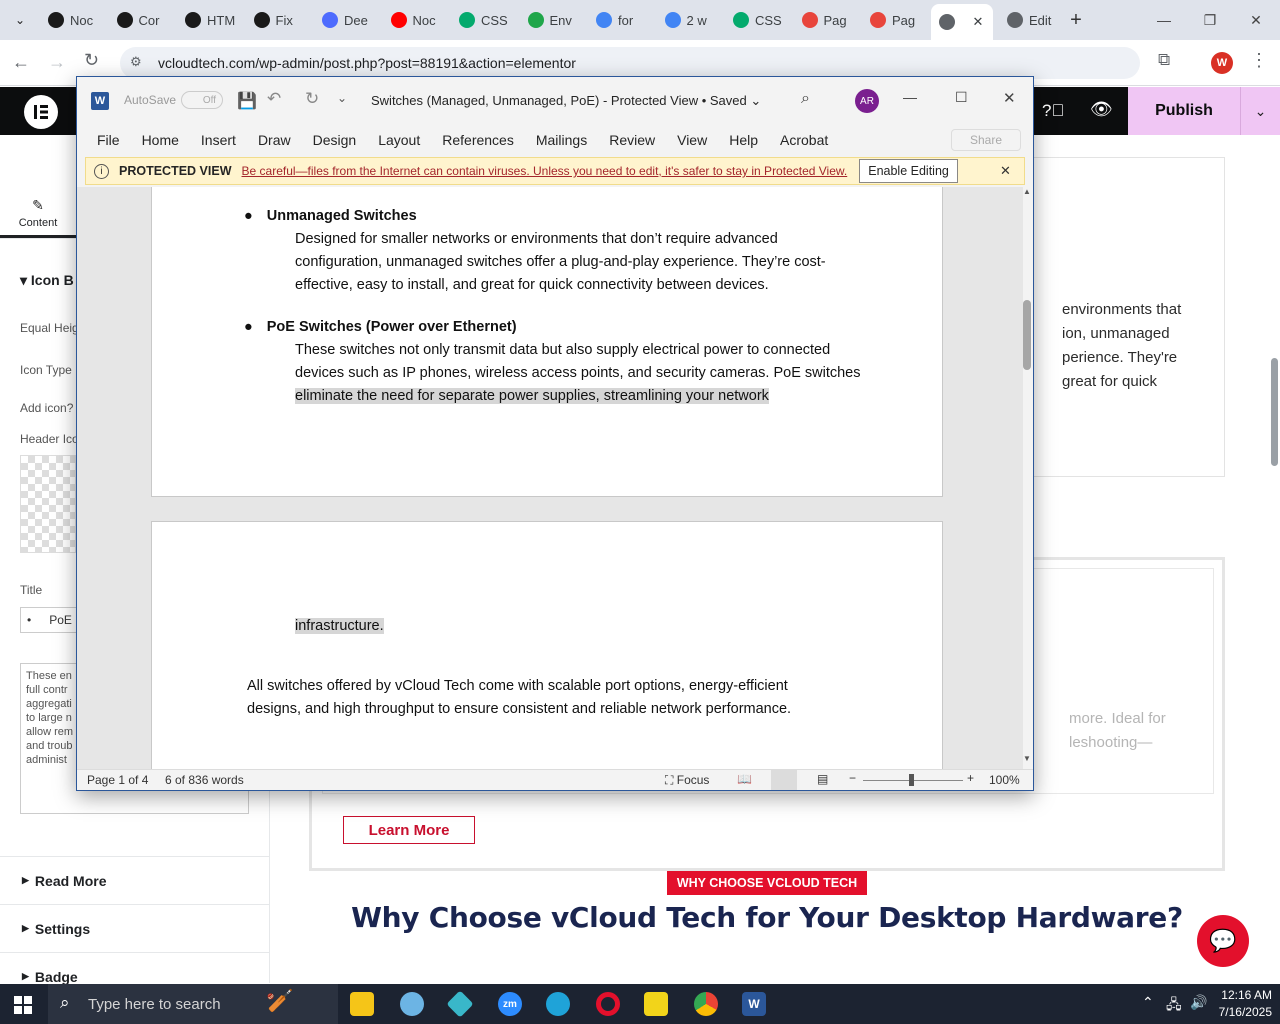 The height and width of the screenshot is (1024, 1280). What do you see at coordinates (135, 880) in the screenshot?
I see `section-read-more: ▶ Read More` at bounding box center [135, 880].